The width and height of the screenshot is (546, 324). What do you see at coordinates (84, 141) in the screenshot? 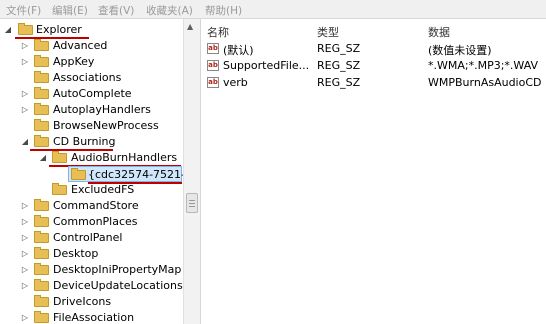
I see `tree-node-label: CD Burning` at bounding box center [84, 141].